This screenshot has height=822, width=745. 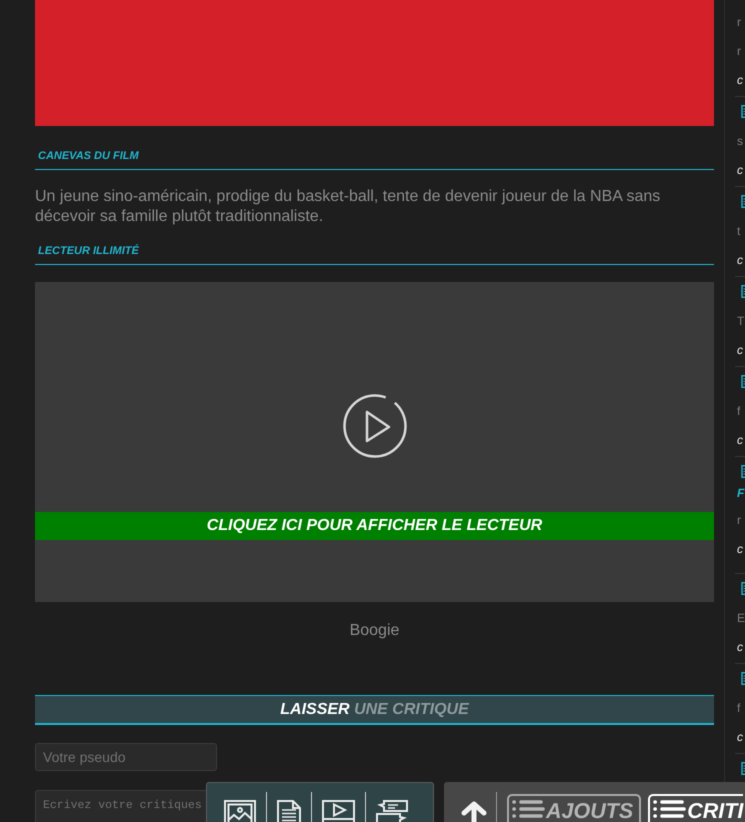 I want to click on section-heading: CANEVAS DU FILM, so click(x=374, y=160).